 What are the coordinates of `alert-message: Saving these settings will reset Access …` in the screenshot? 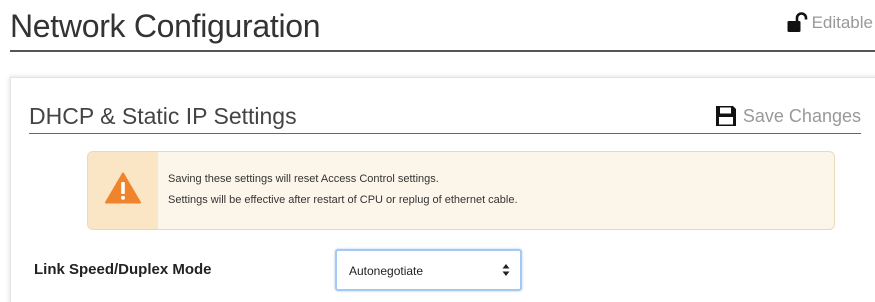 It's located at (343, 190).